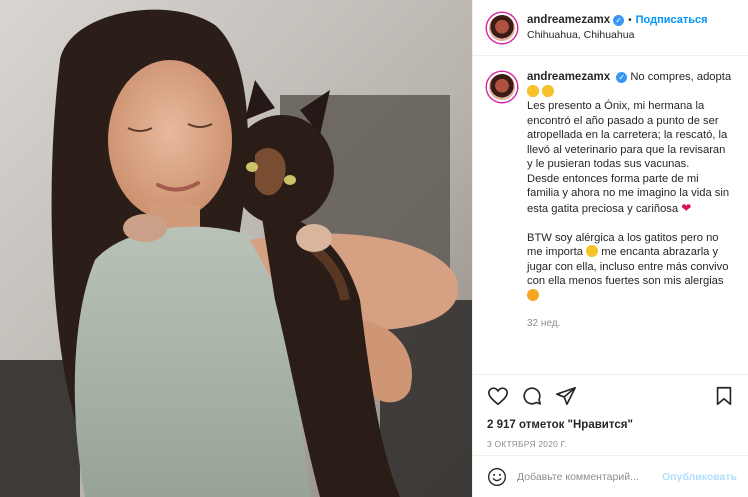 Image resolution: width=748 pixels, height=497 pixels. What do you see at coordinates (611, 396) in the screenshot?
I see `action-icons-row` at bounding box center [611, 396].